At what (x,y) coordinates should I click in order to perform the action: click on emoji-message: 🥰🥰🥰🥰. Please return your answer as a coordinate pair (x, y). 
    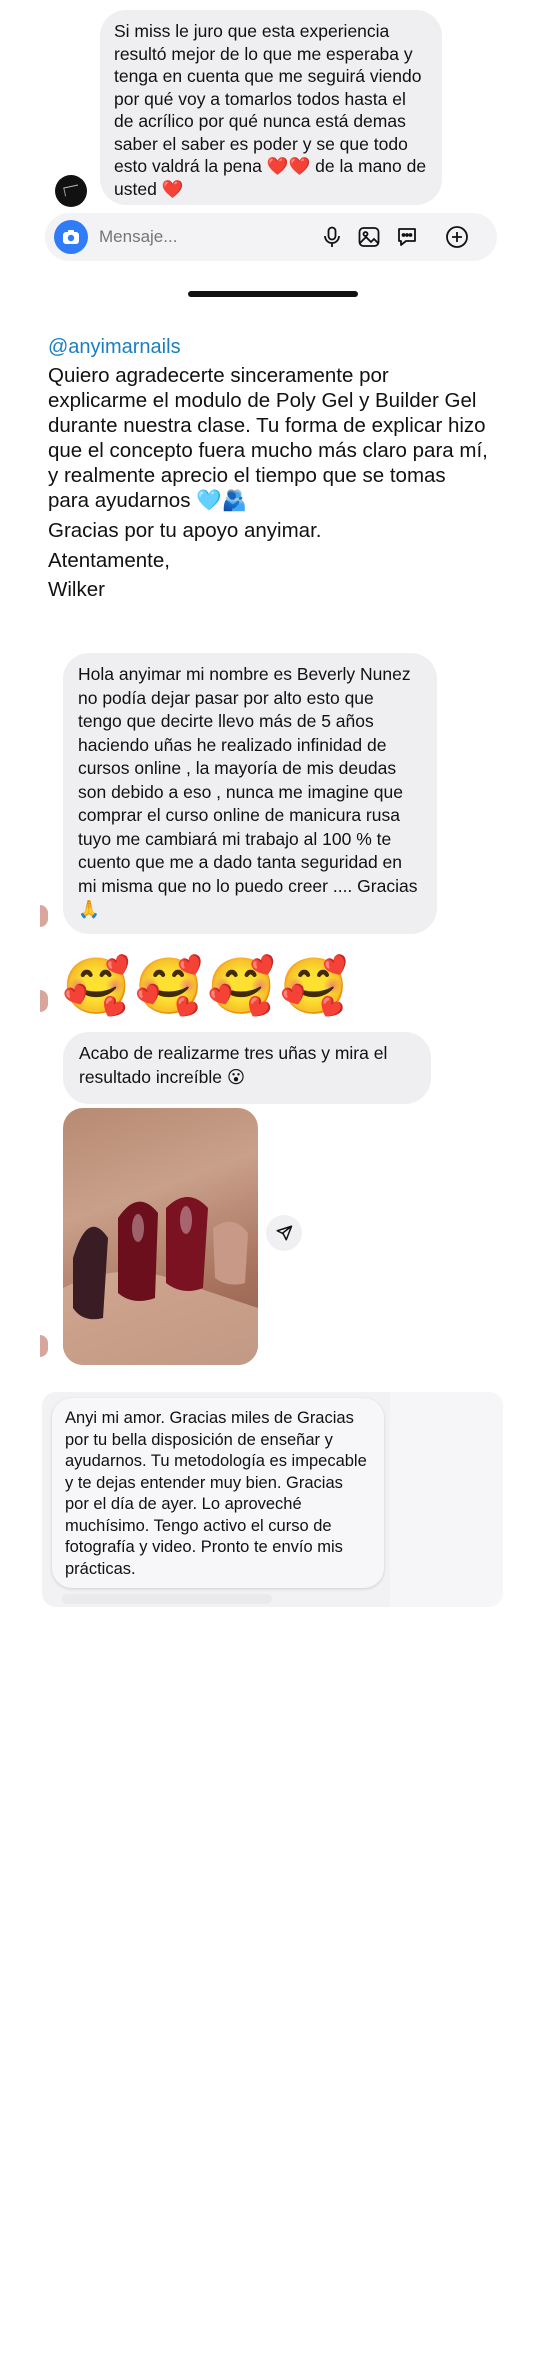
    Looking at the image, I should click on (207, 986).